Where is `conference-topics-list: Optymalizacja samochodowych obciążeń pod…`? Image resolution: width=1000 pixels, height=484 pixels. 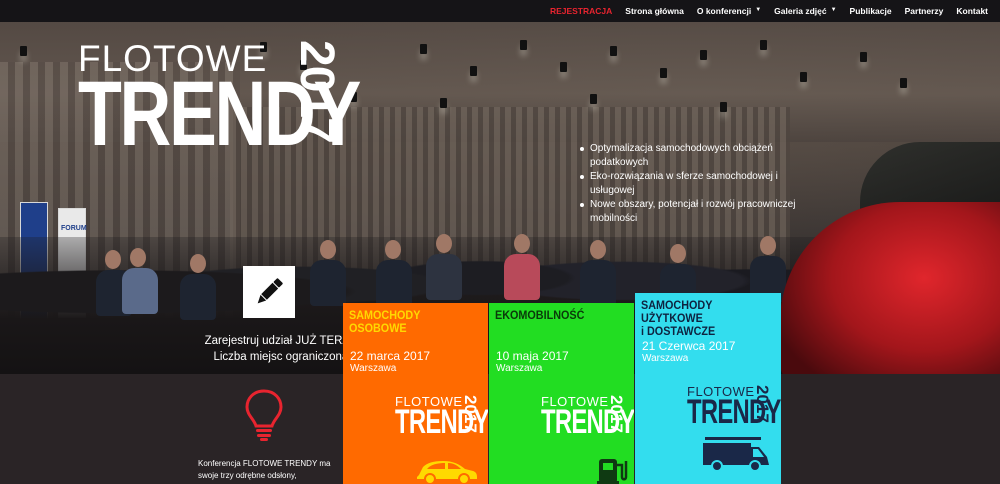
conference-topics-list: Optymalizacja samochodowych obciążeń pod… is located at coordinates (693, 184).